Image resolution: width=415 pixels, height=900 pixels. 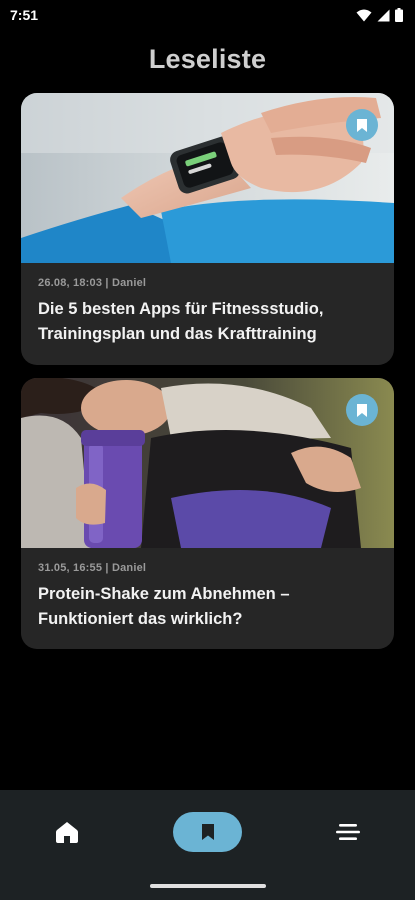 What do you see at coordinates (207, 15) in the screenshot?
I see `status-bar: 7:51` at bounding box center [207, 15].